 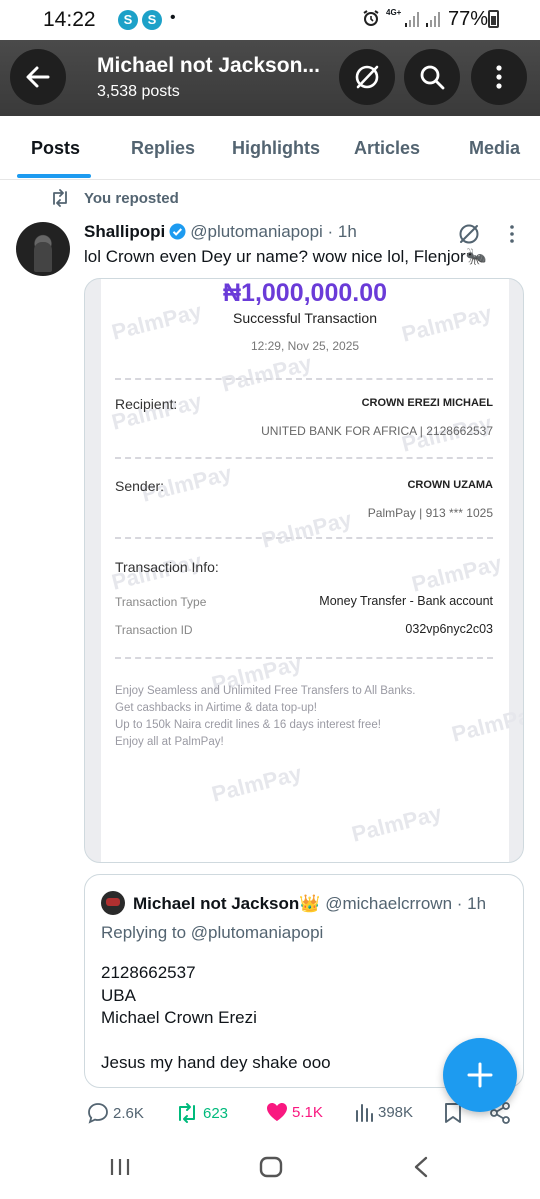 What do you see at coordinates (494, 148) in the screenshot?
I see `tab-media: Media` at bounding box center [494, 148].